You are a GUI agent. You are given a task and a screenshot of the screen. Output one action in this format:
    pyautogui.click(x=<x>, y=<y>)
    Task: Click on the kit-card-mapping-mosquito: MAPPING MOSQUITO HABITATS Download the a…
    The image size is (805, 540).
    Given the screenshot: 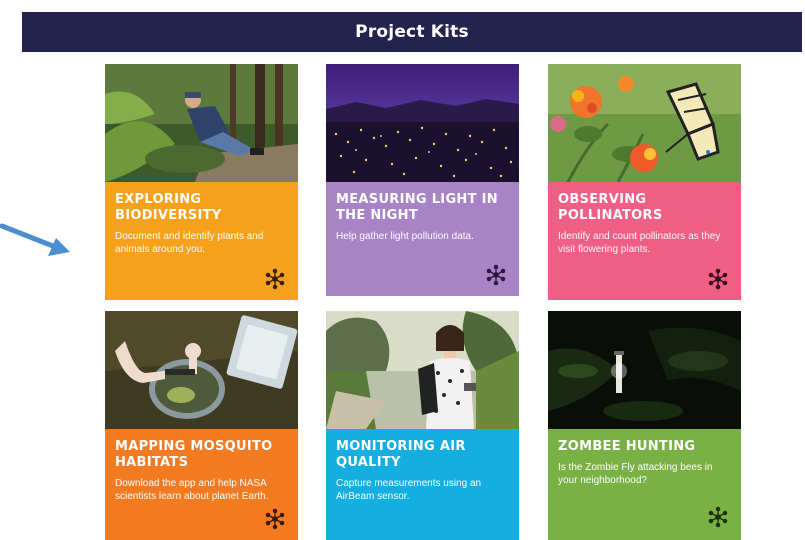 What is the action you would take?
    pyautogui.click(x=201, y=425)
    